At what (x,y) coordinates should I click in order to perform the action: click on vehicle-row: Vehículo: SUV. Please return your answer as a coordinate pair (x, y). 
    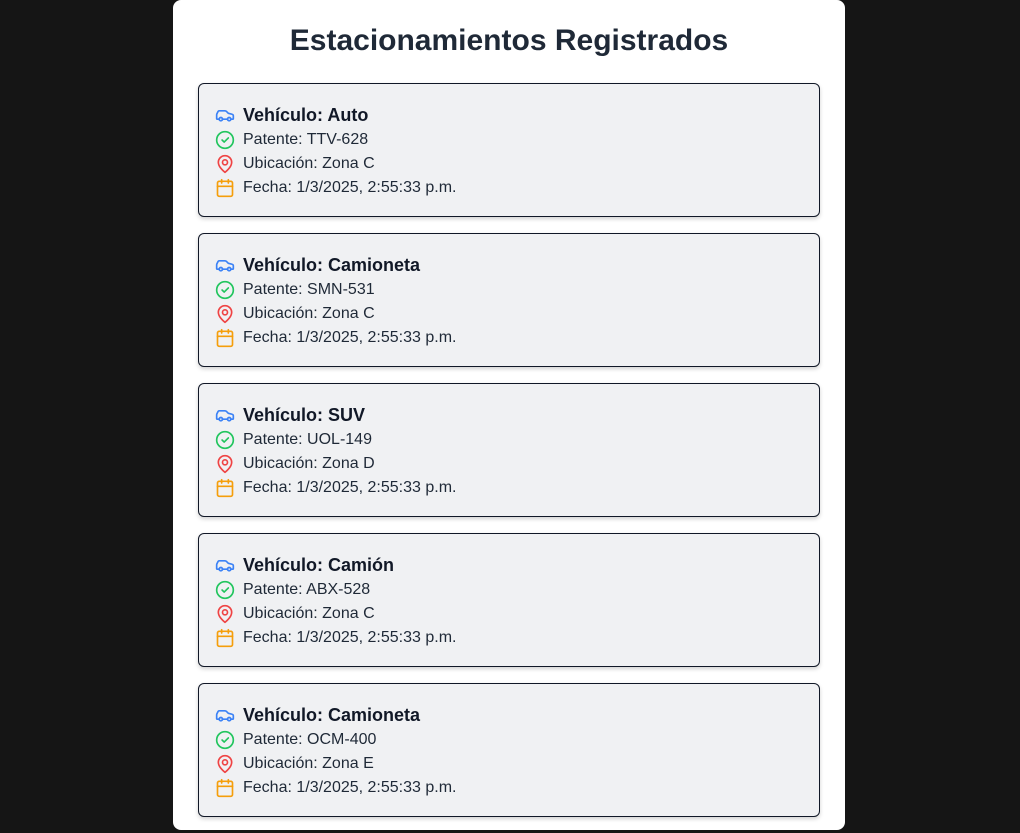
    Looking at the image, I should click on (509, 415).